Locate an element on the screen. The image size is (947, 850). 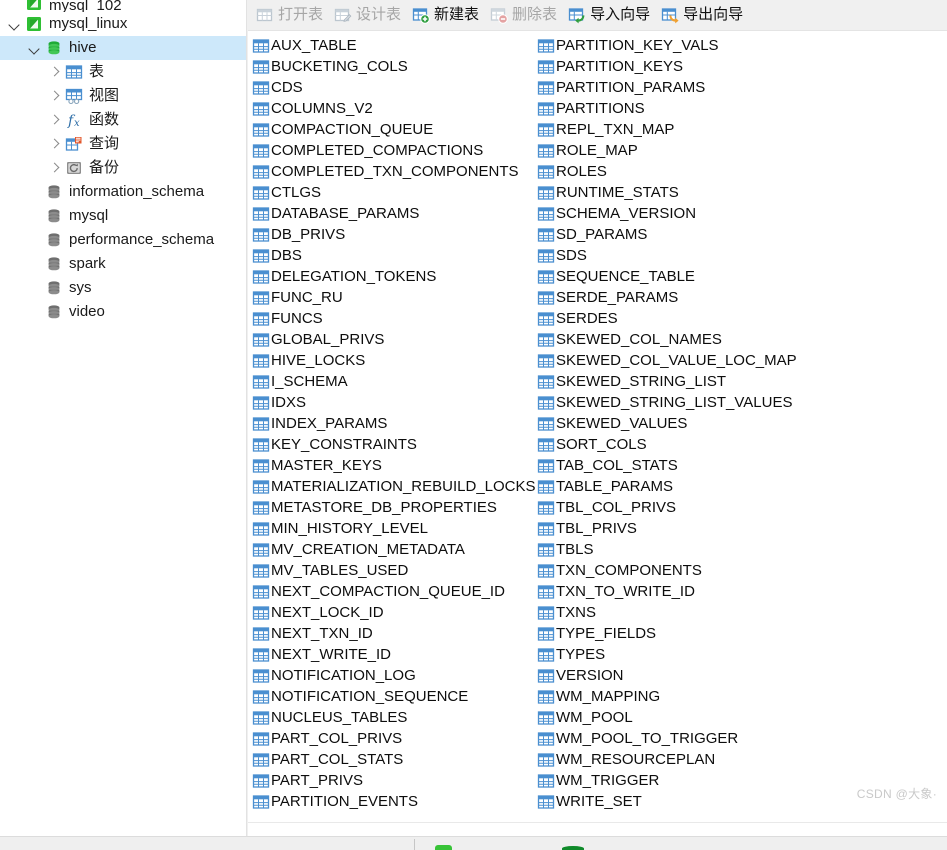
table-list-item: MASTER_KEYS is located at coordinates (394, 465).